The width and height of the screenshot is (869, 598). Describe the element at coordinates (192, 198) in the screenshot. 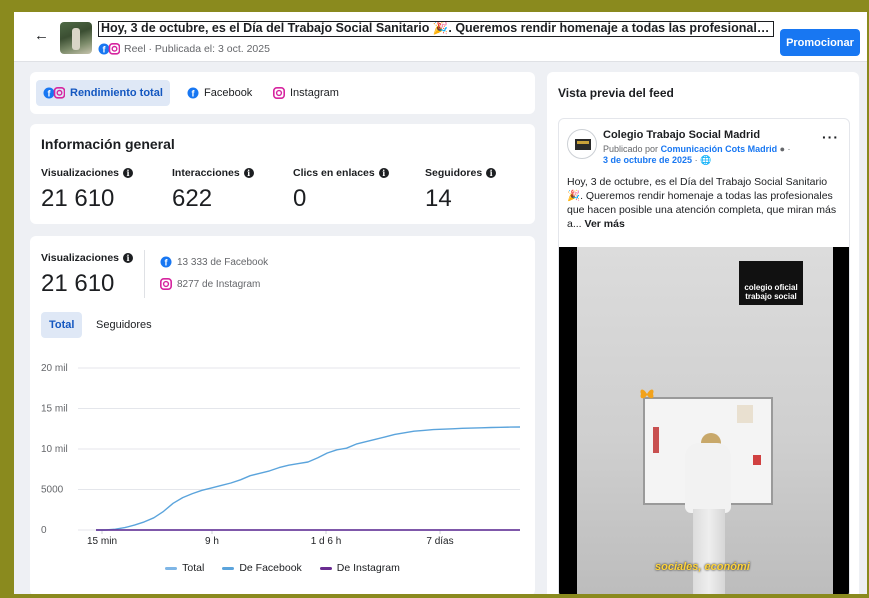

I see `metric-value-interactions: 622` at that location.